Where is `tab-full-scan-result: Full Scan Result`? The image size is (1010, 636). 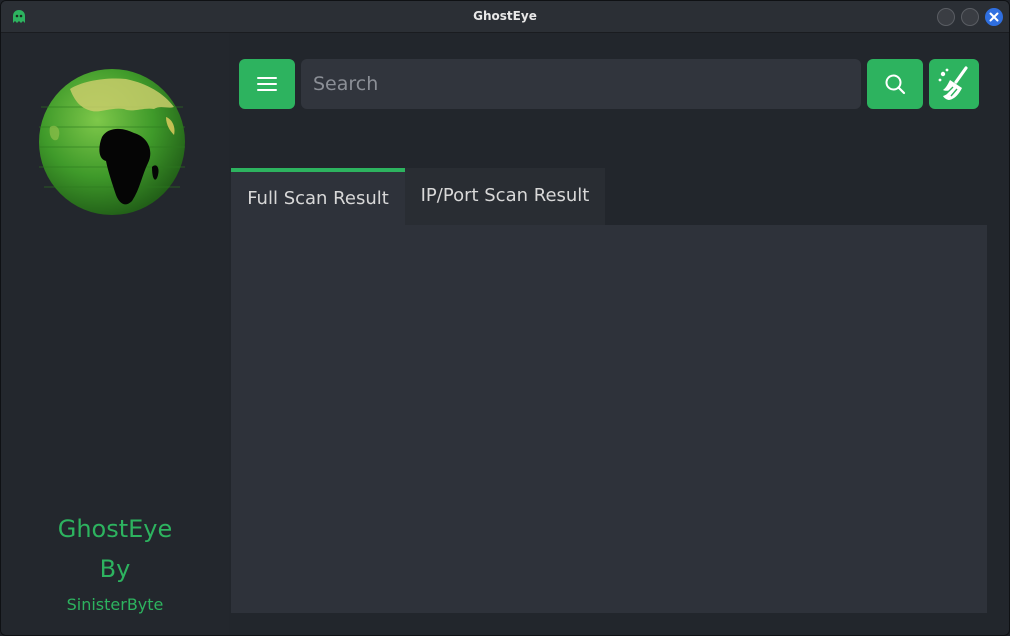 tab-full-scan-result: Full Scan Result is located at coordinates (318, 196).